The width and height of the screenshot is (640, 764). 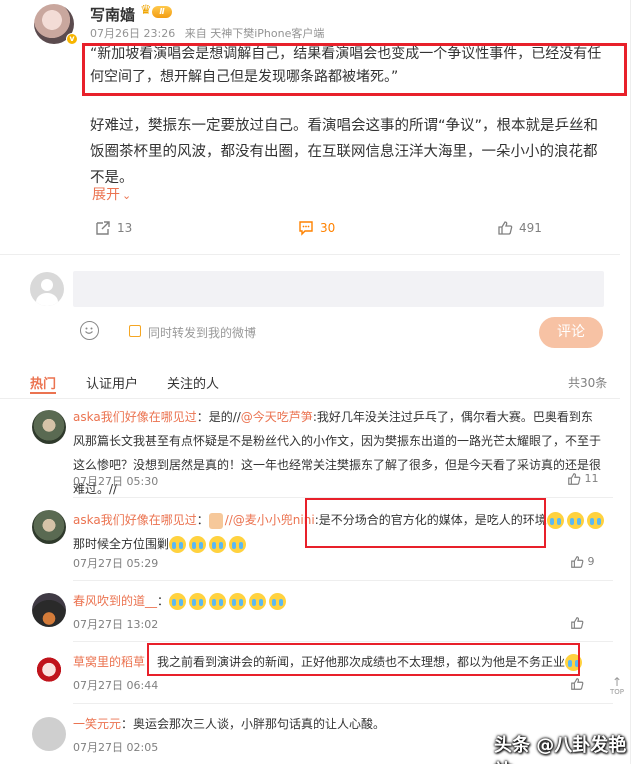 I want to click on comment-input, so click(x=338, y=289).